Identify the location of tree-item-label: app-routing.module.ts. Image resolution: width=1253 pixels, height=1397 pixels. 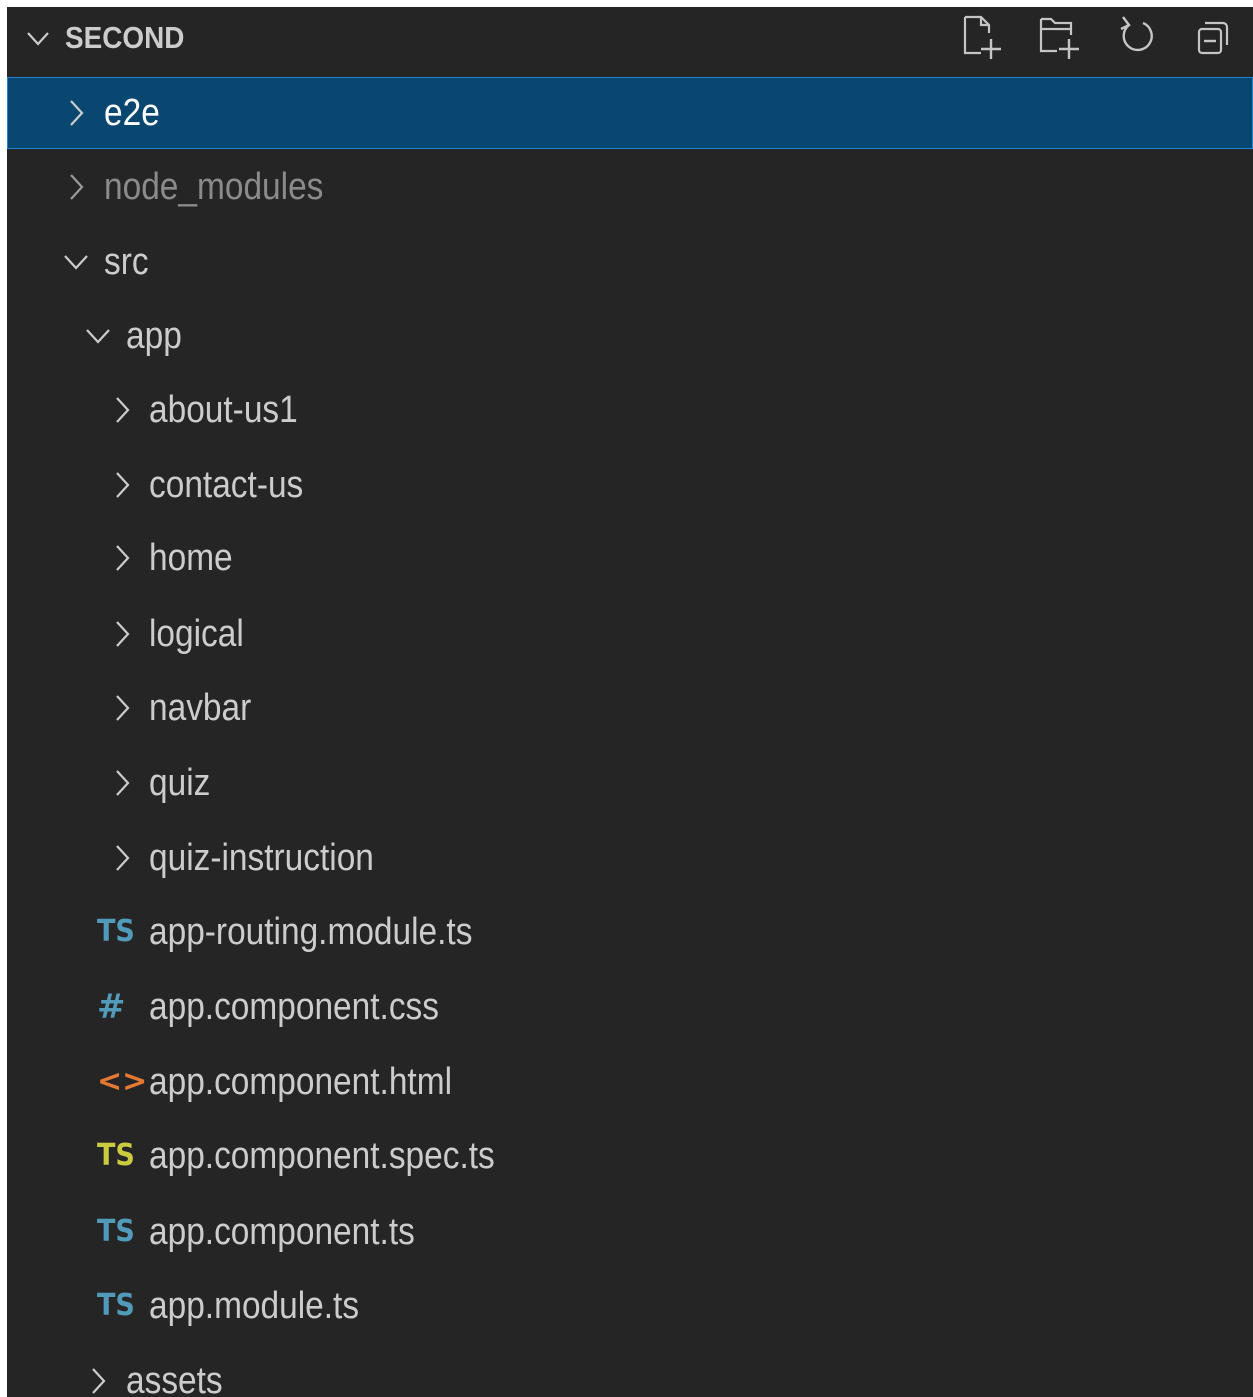
(311, 932).